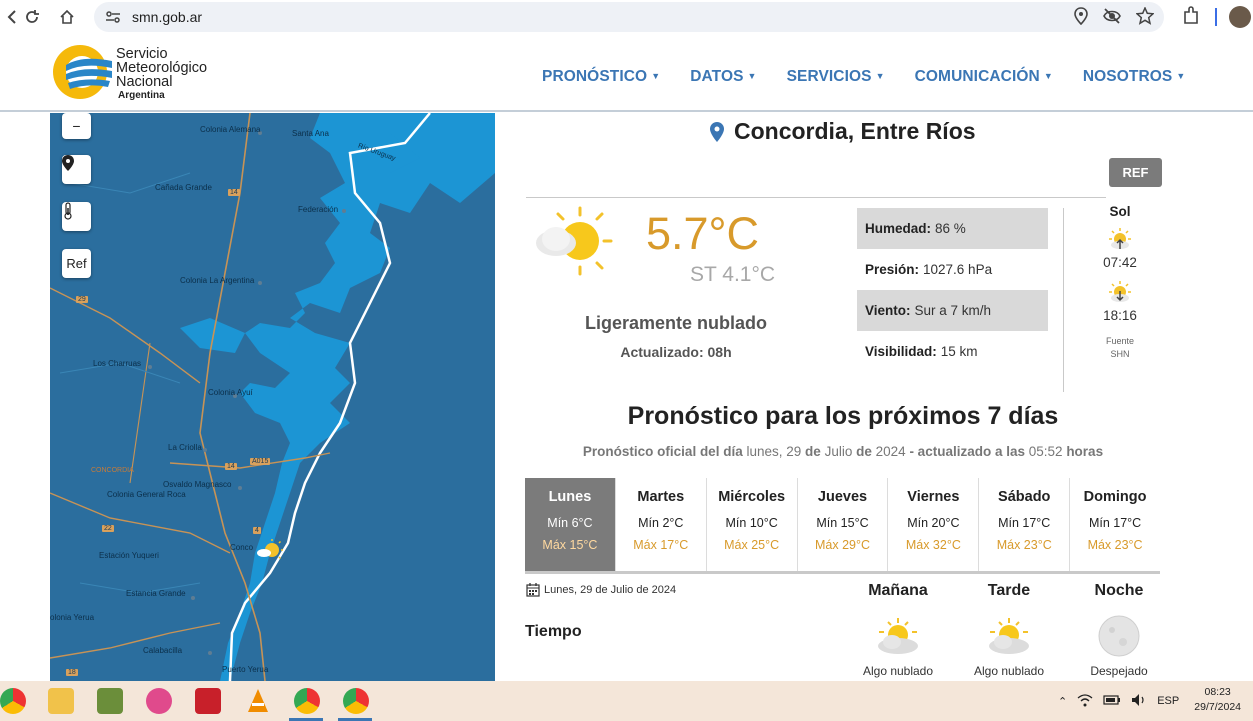  Describe the element at coordinates (1115, 545) in the screenshot. I see `day-max: Máx 23°C` at that location.